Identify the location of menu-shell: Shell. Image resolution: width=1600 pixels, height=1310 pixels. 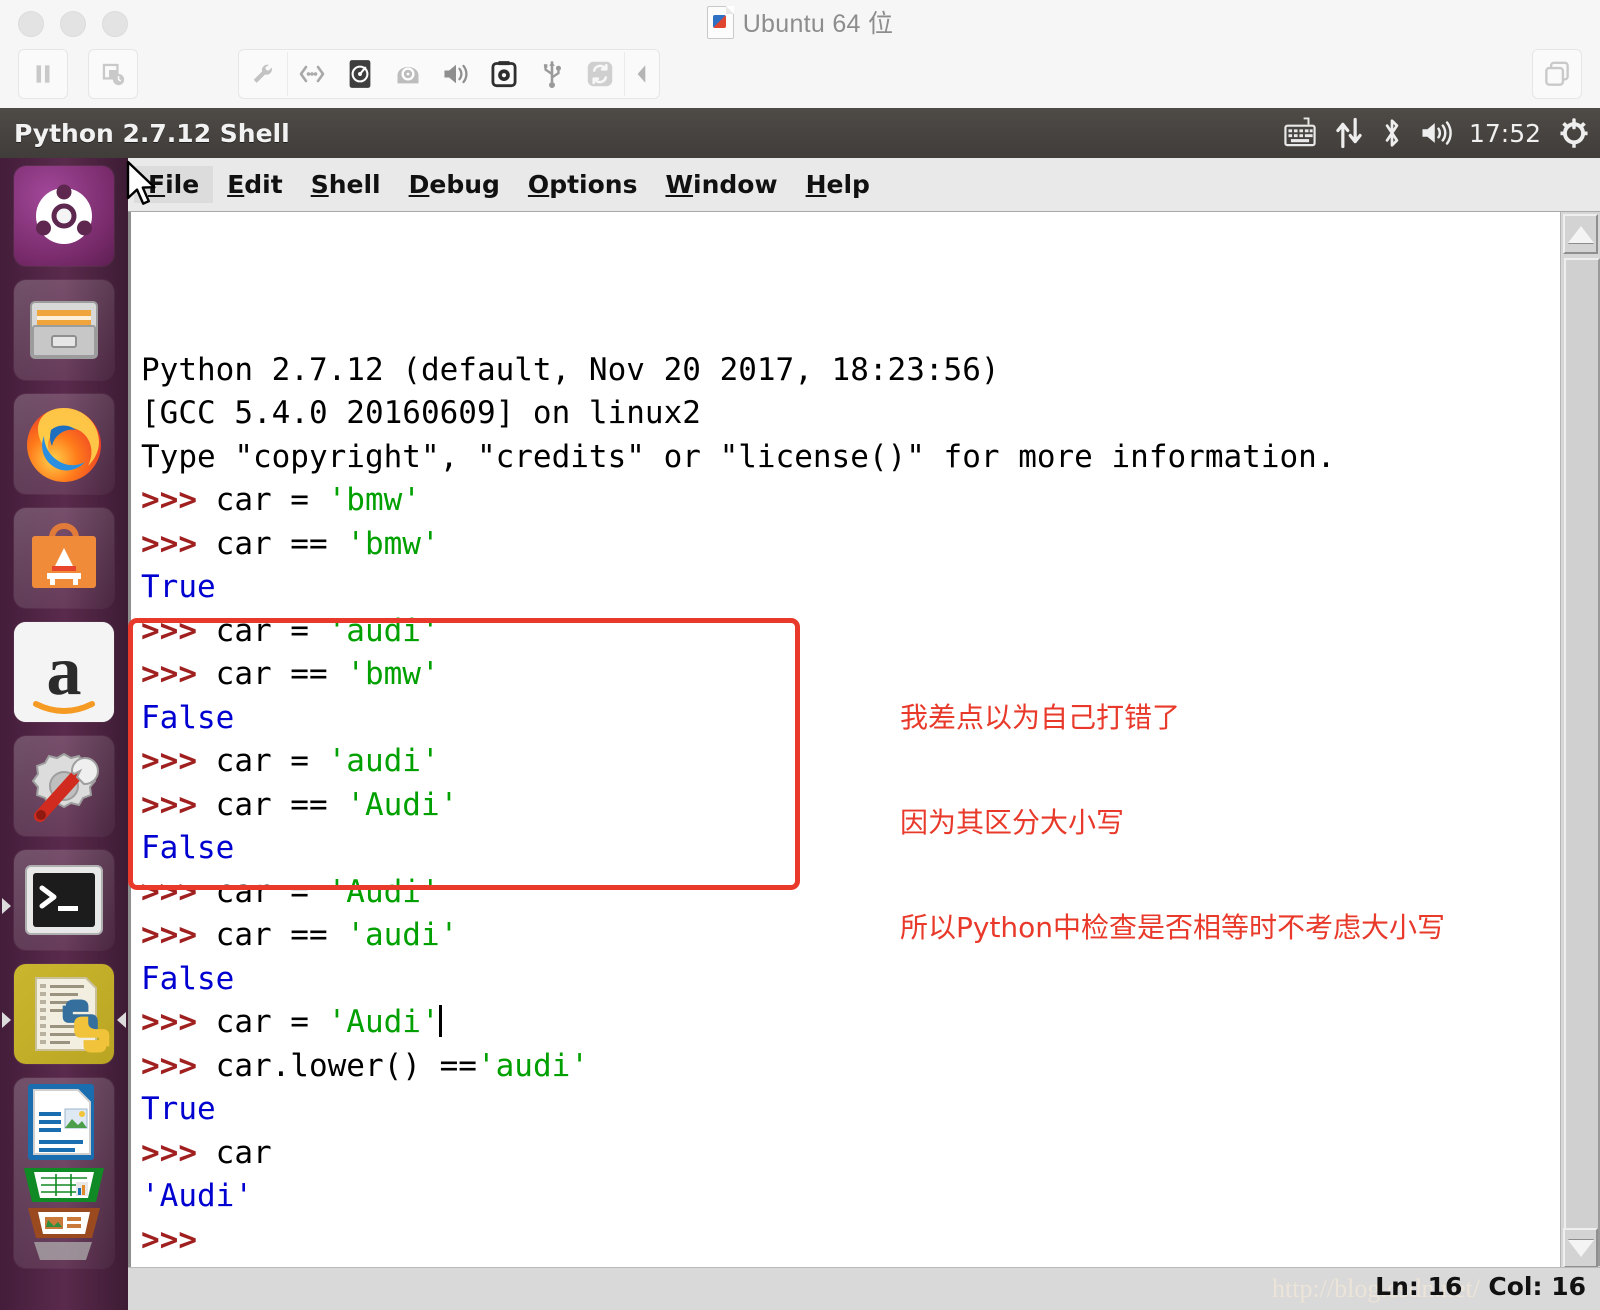
(346, 184).